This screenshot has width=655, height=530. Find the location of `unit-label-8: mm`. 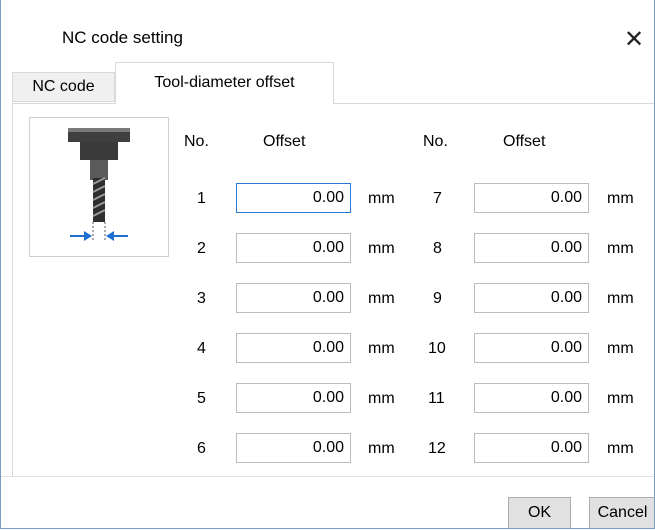

unit-label-8: mm is located at coordinates (620, 248).